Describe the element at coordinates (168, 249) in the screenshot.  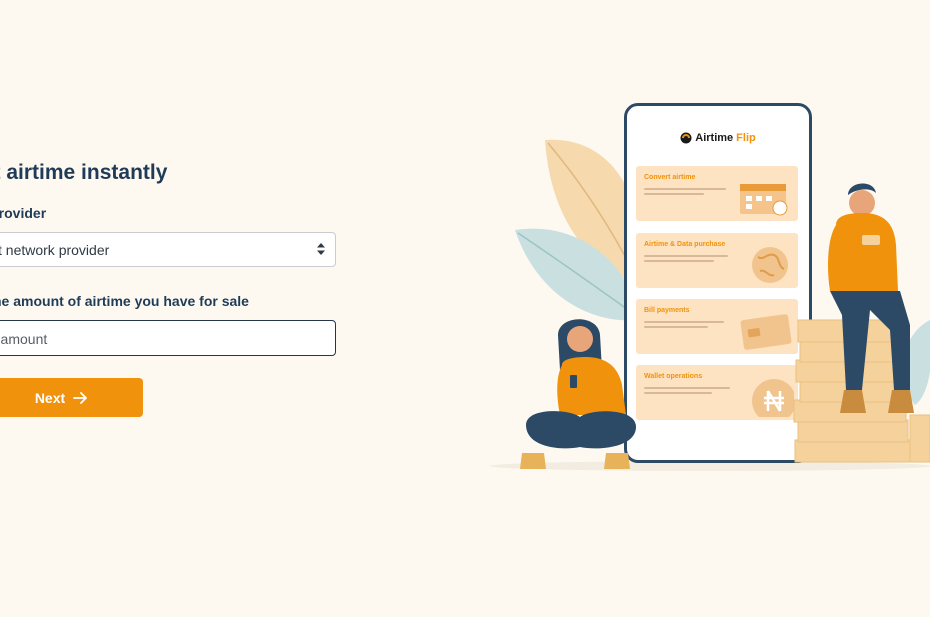
I see `network-provider-select: ct network provider` at that location.